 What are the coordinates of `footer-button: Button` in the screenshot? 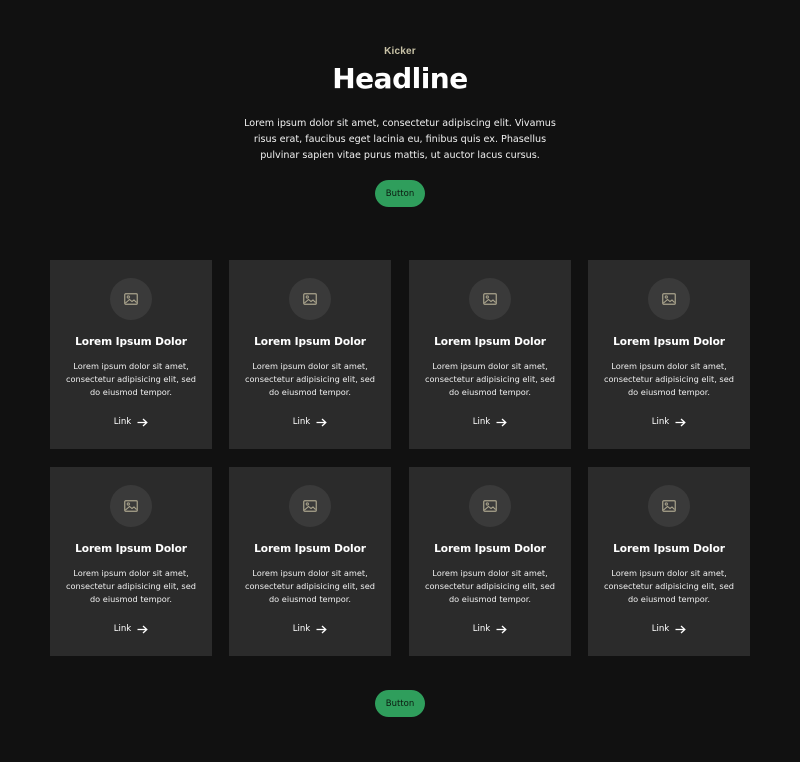 It's located at (400, 703).